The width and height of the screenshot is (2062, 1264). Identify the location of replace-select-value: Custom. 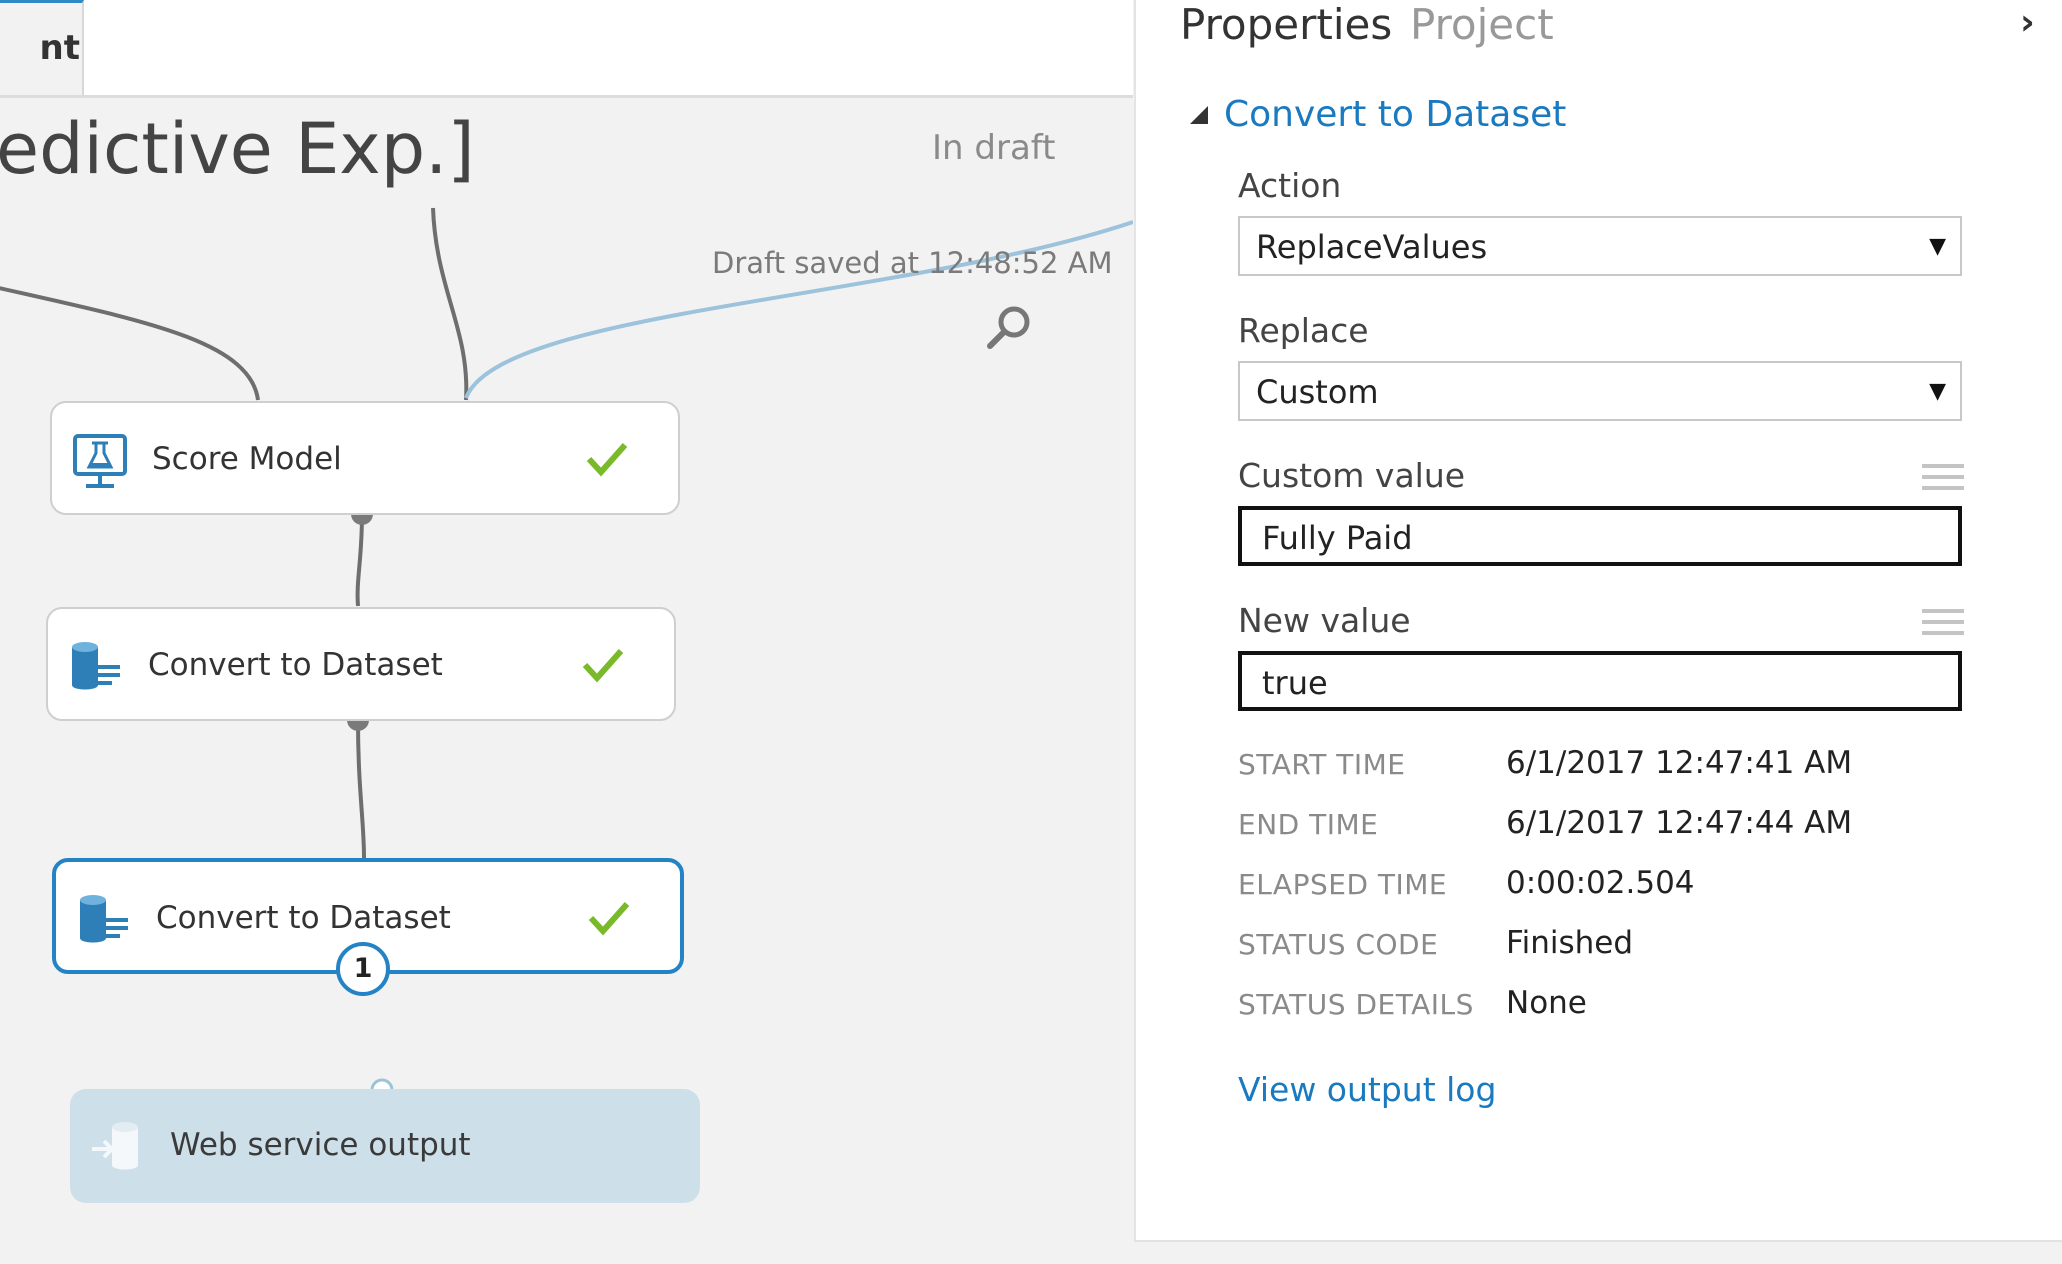
(1317, 392).